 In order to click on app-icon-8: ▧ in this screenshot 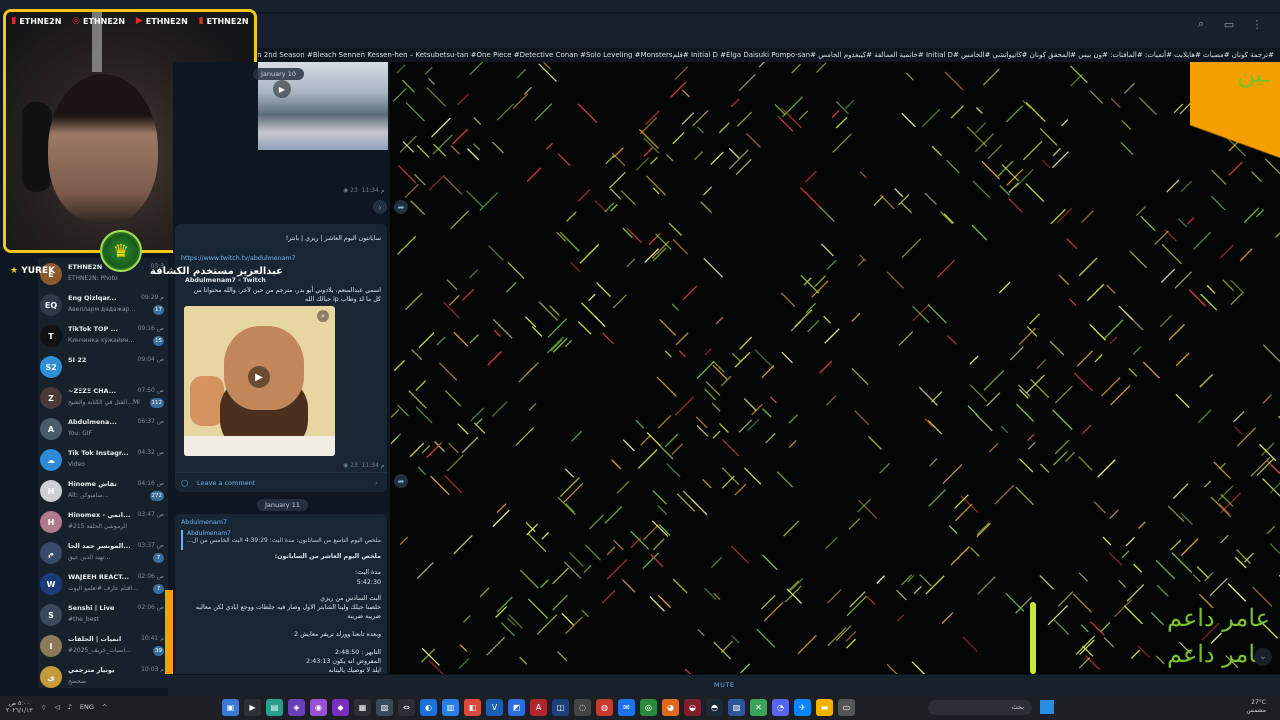, I will do `click(384, 707)`.